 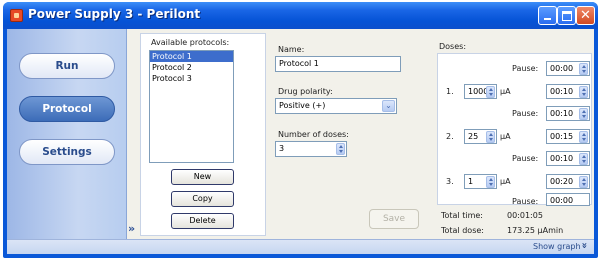 What do you see at coordinates (67, 109) in the screenshot?
I see `protocol-button: Protocol` at bounding box center [67, 109].